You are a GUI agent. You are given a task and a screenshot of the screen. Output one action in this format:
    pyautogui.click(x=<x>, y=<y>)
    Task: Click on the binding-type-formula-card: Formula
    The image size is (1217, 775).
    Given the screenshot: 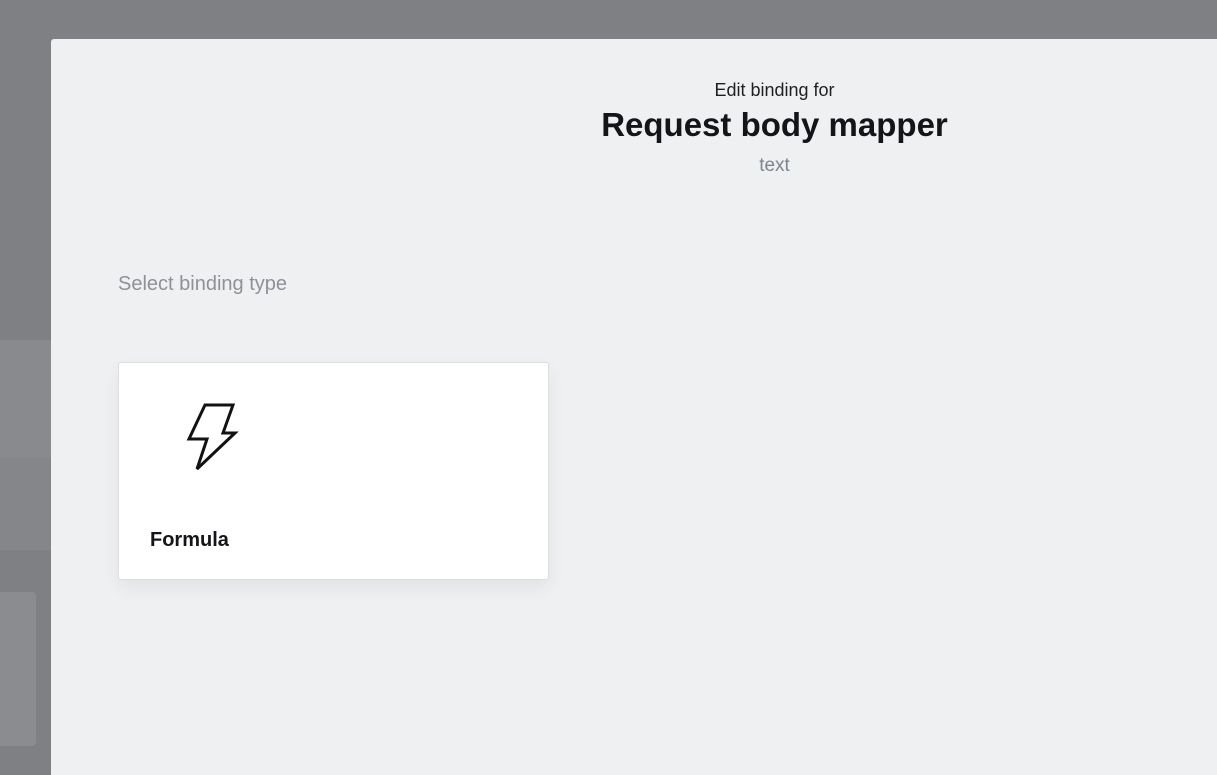 What is the action you would take?
    pyautogui.click(x=333, y=471)
    